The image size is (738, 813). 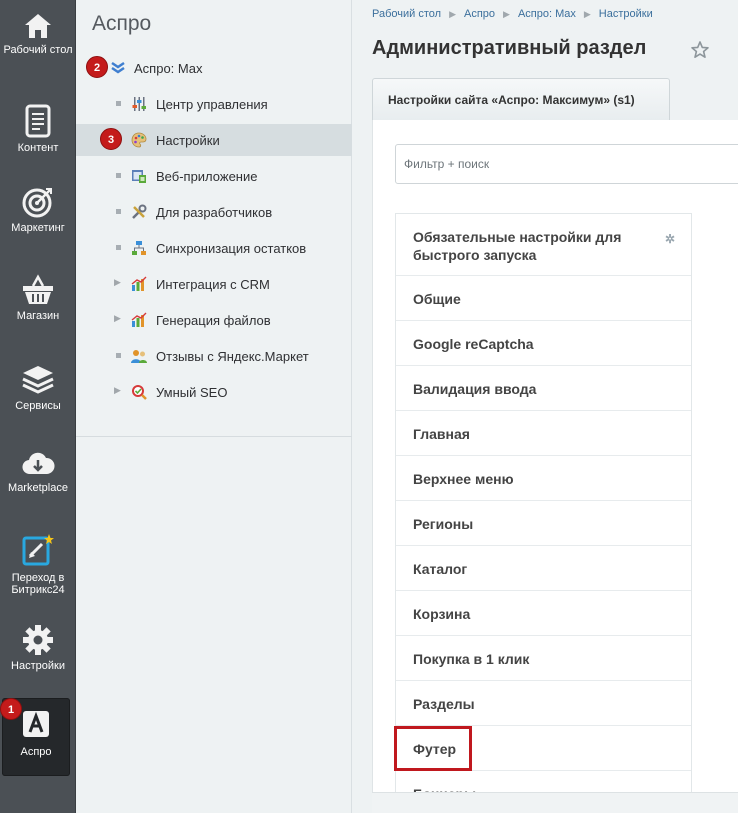 I want to click on bitrix24-icon, so click(x=38, y=550).